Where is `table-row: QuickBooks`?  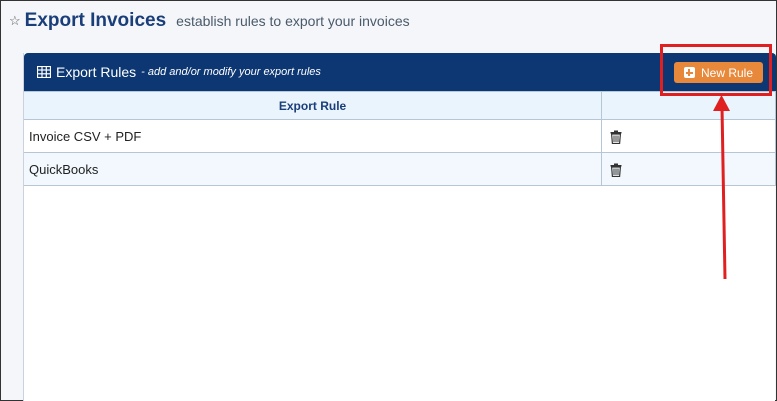 table-row: QuickBooks is located at coordinates (400, 169).